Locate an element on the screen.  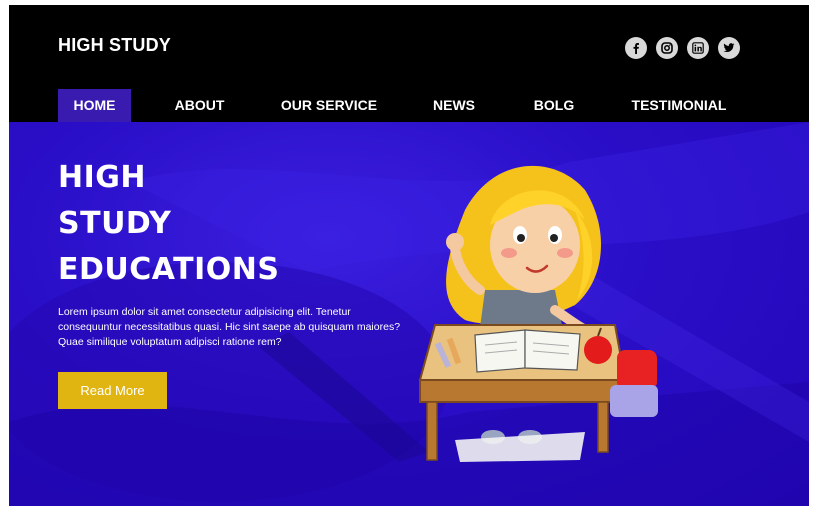
instagram-icon is located at coordinates (667, 48).